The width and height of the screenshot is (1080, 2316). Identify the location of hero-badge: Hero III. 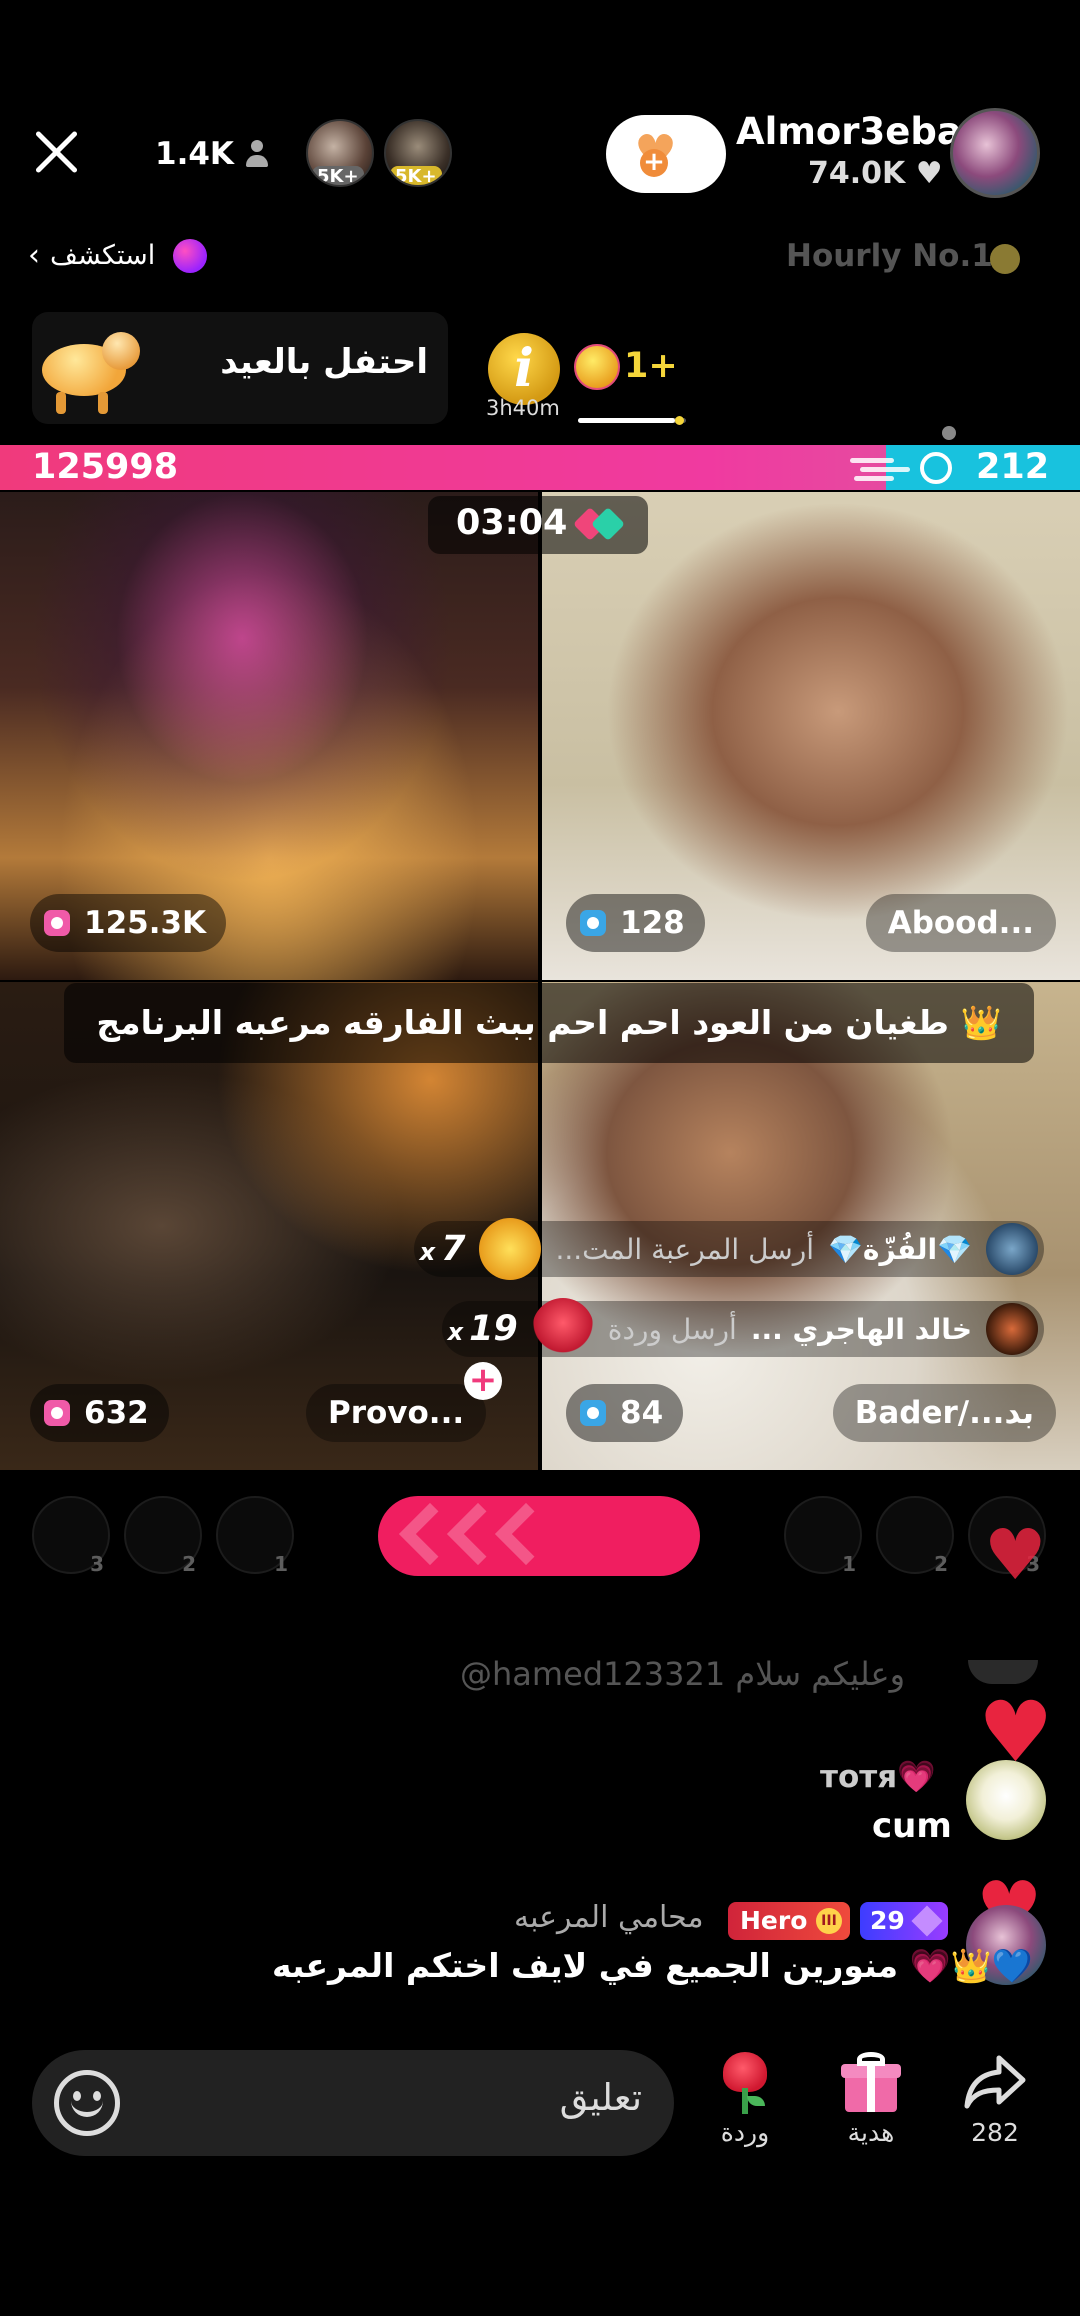
(789, 1921).